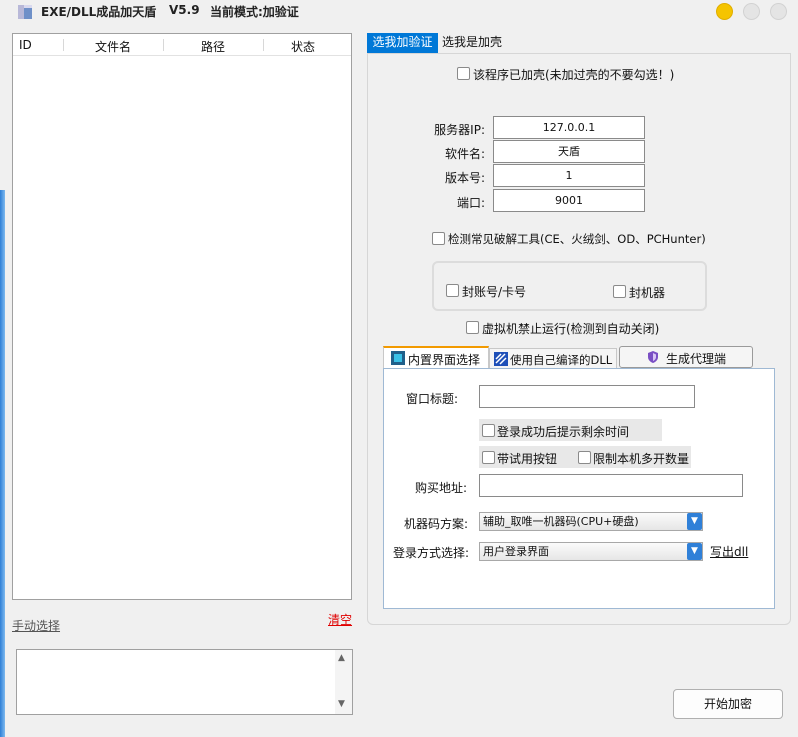 The width and height of the screenshot is (798, 737). What do you see at coordinates (463, 73) in the screenshot?
I see `packed-checkbox` at bounding box center [463, 73].